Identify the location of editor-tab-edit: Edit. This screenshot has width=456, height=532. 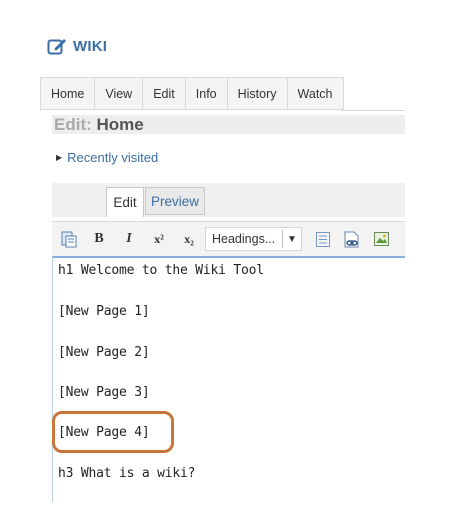
(125, 202).